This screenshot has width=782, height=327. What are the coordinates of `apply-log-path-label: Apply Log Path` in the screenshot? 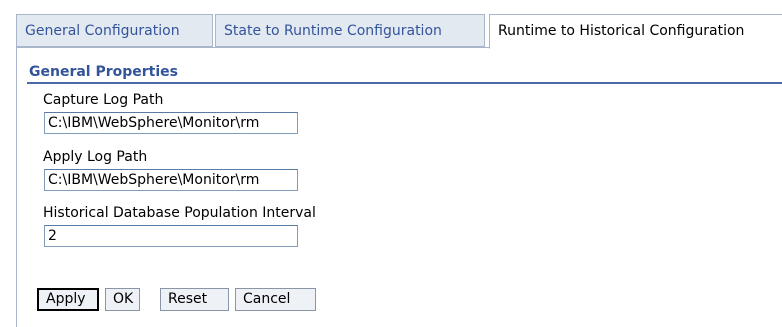 It's located at (95, 157).